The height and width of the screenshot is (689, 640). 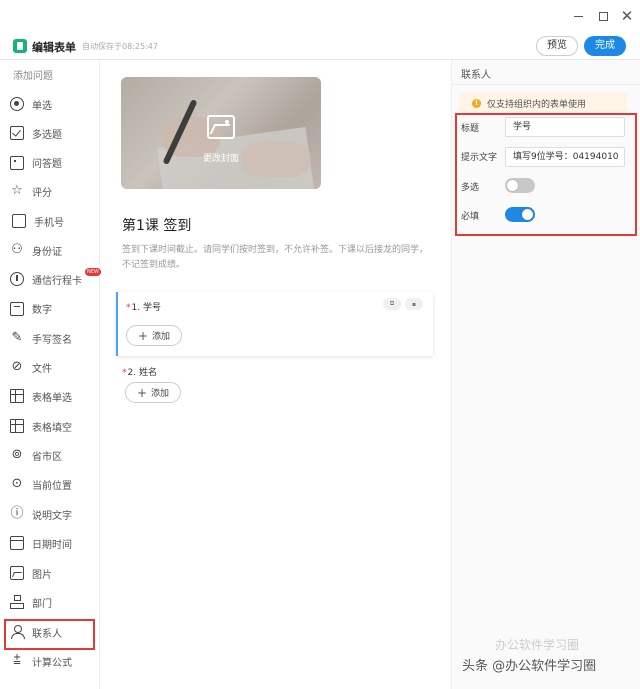 I want to click on sidebar-item-datetime: 日期时间, so click(x=53, y=543).